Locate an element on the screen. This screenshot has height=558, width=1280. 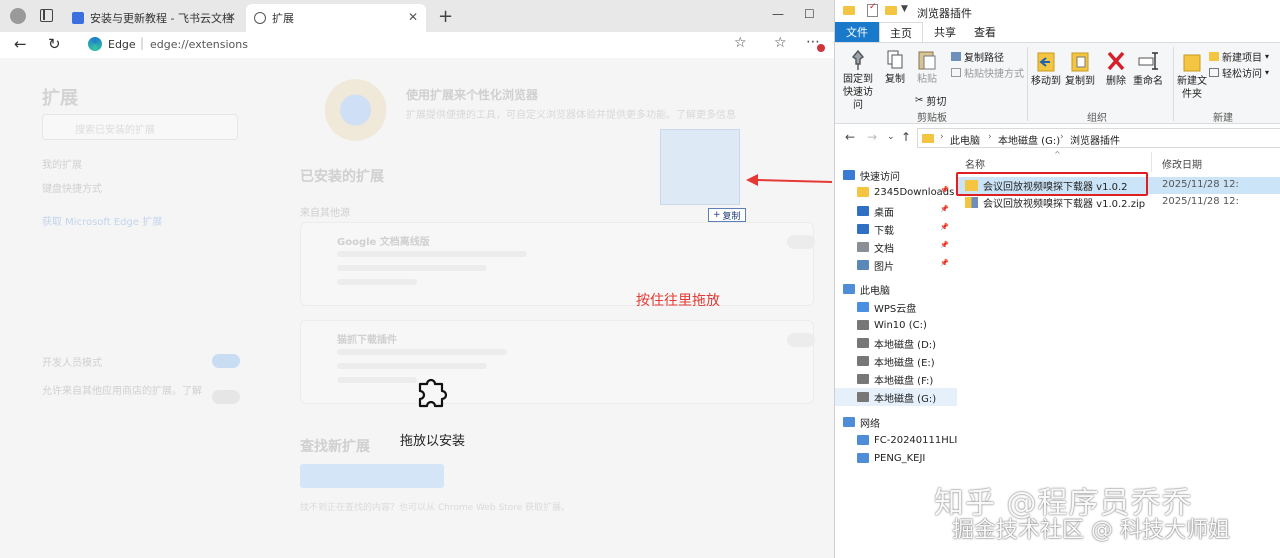
puzzle-icon is located at coordinates (260, 18).